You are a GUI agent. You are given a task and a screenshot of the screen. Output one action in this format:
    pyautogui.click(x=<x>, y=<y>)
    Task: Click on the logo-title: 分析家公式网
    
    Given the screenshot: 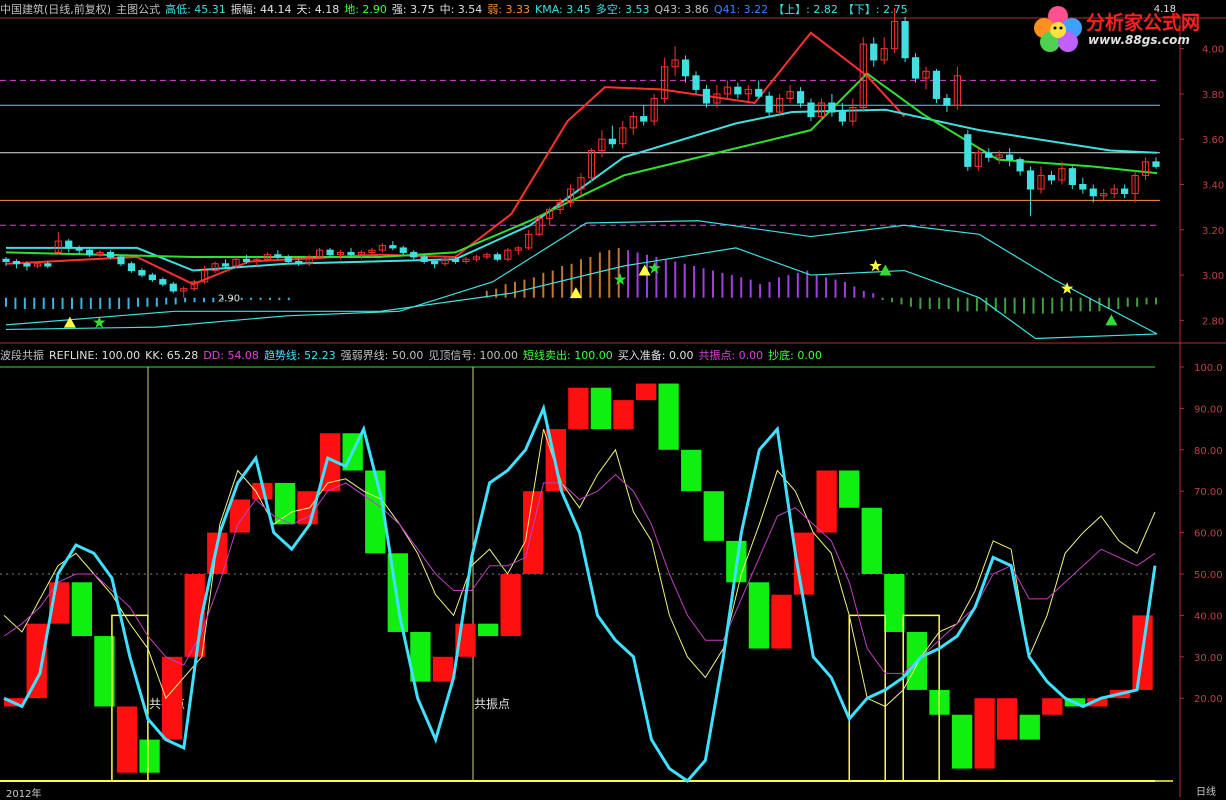 What is the action you would take?
    pyautogui.click(x=1143, y=23)
    